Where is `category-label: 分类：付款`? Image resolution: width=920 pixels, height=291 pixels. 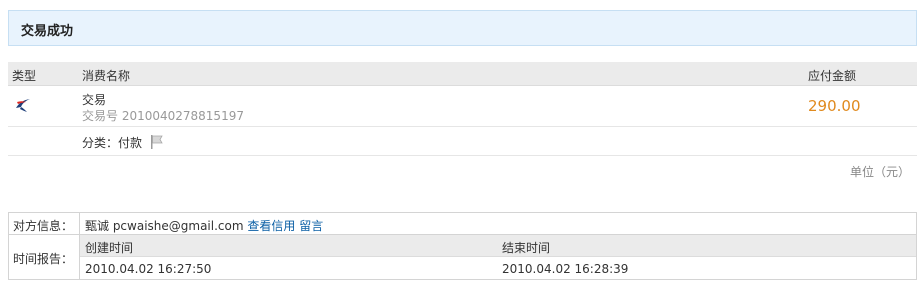
category-label: 分类：付款 is located at coordinates (112, 143).